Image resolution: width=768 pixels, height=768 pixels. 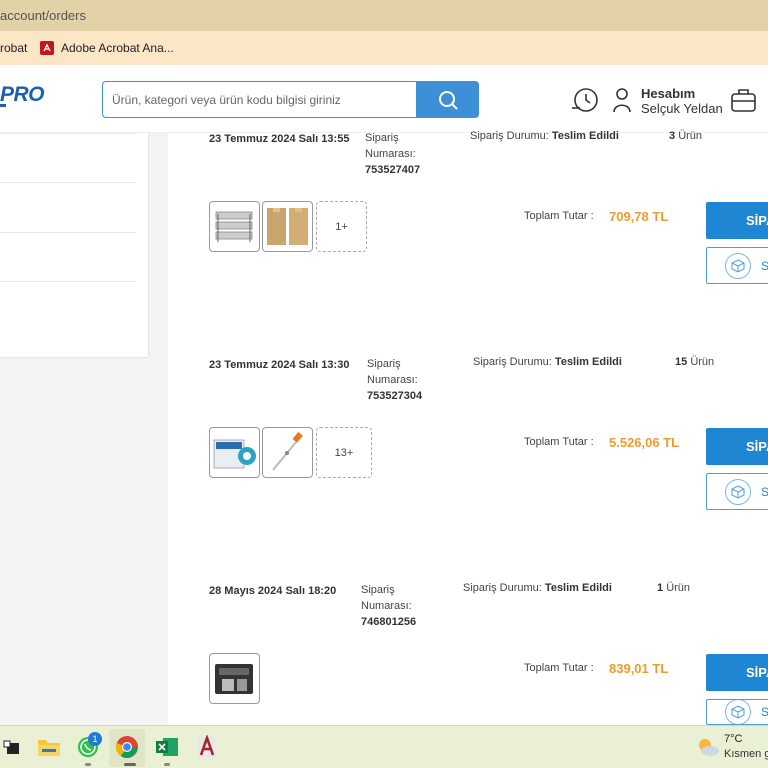 I want to click on notification-badge: 1, so click(x=95, y=739).